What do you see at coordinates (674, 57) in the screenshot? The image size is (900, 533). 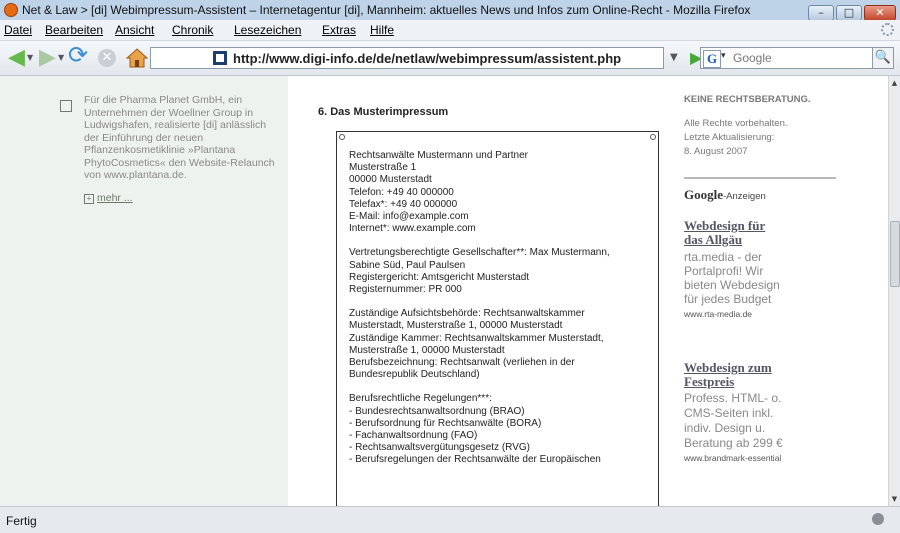 I see `url-dropdown-icon: ▼` at bounding box center [674, 57].